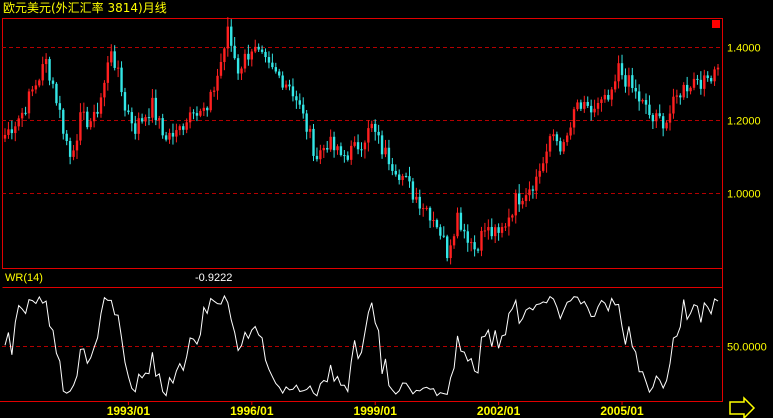 The image size is (773, 418). Describe the element at coordinates (744, 49) in the screenshot. I see `main-y-label-0: 1.4000` at that location.